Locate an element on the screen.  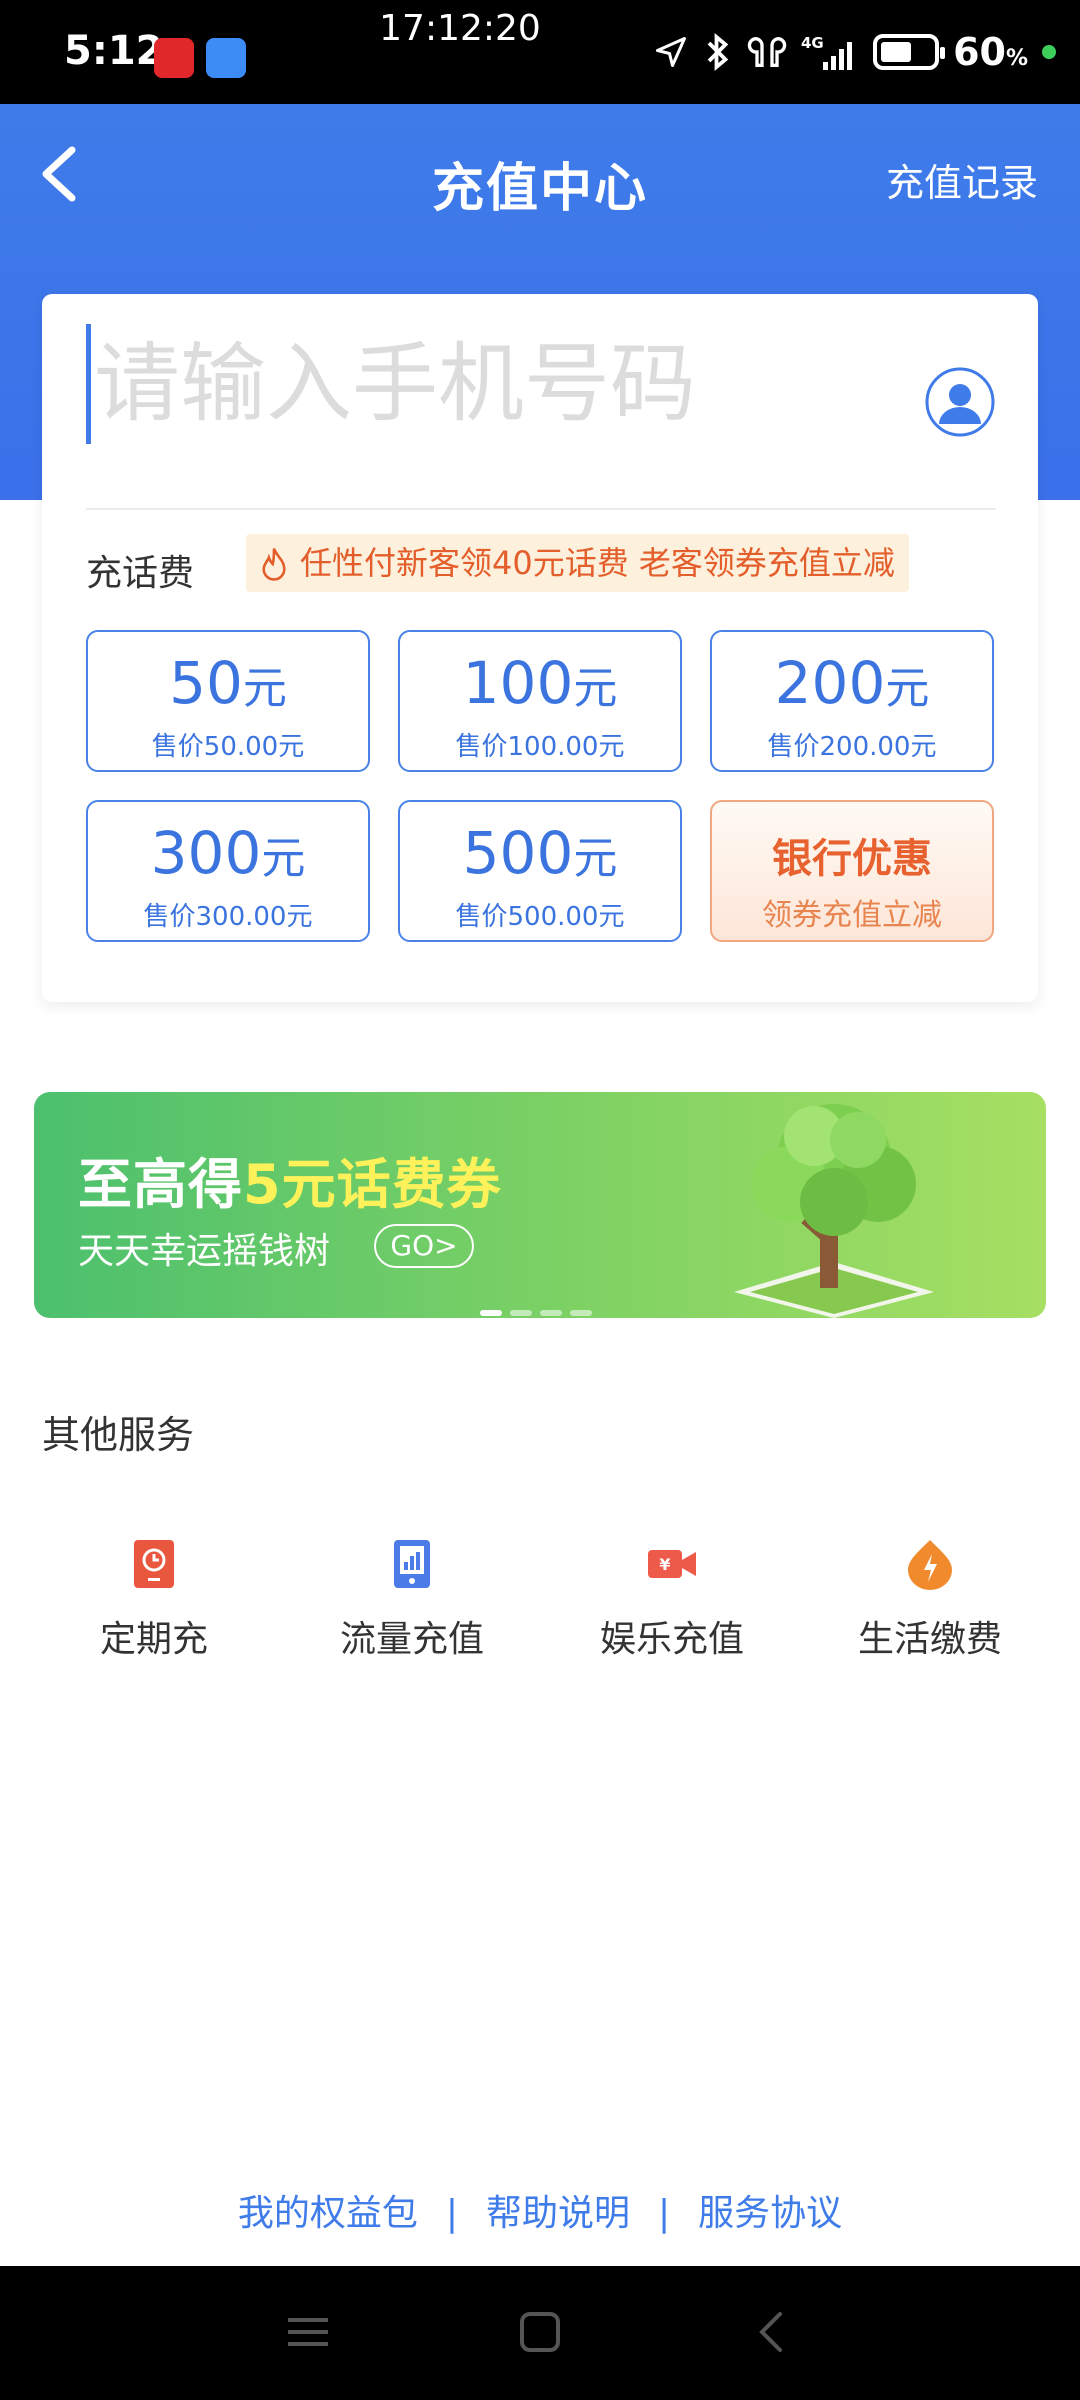
service-label: 定期充 is located at coordinates (153, 1639).